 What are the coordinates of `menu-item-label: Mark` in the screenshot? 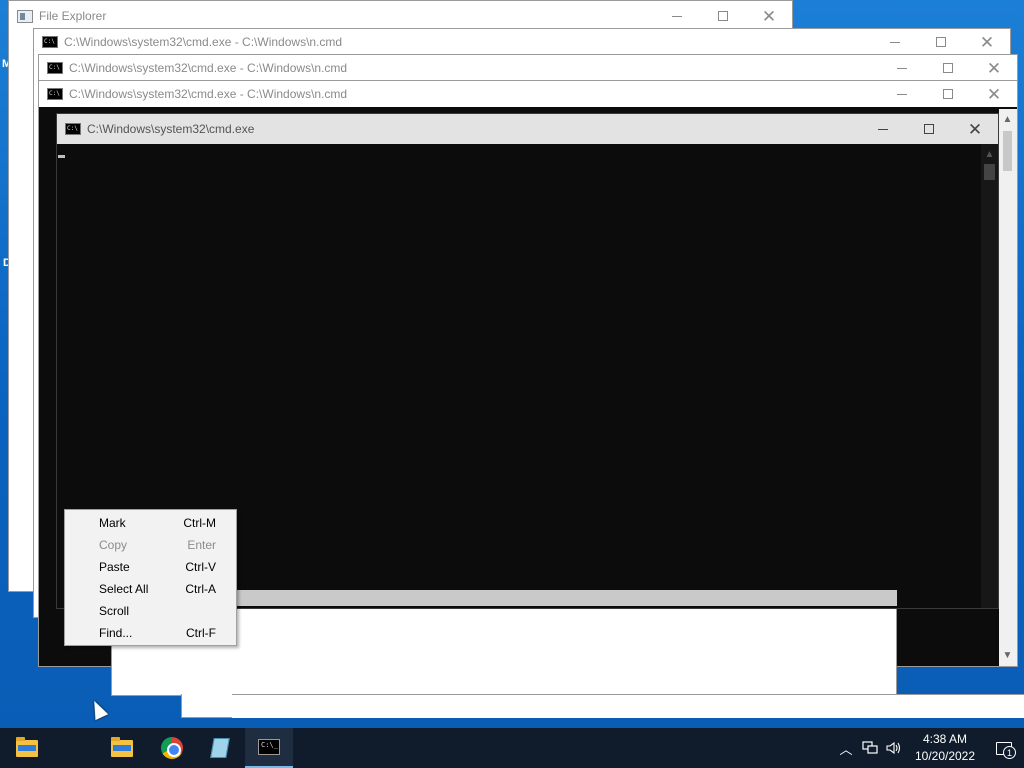 It's located at (112, 523).